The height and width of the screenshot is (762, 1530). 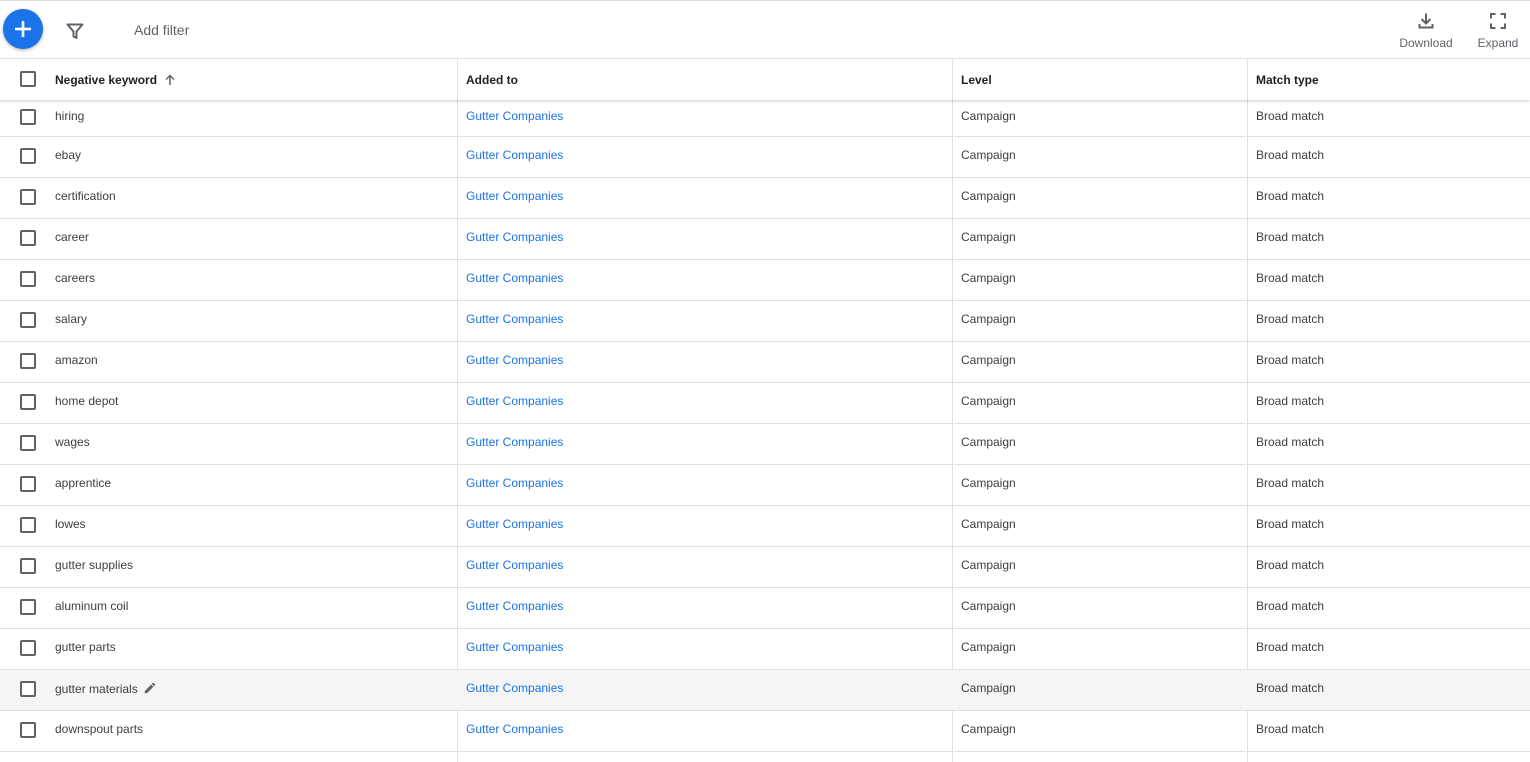 What do you see at coordinates (150, 688) in the screenshot?
I see `pencil-icon` at bounding box center [150, 688].